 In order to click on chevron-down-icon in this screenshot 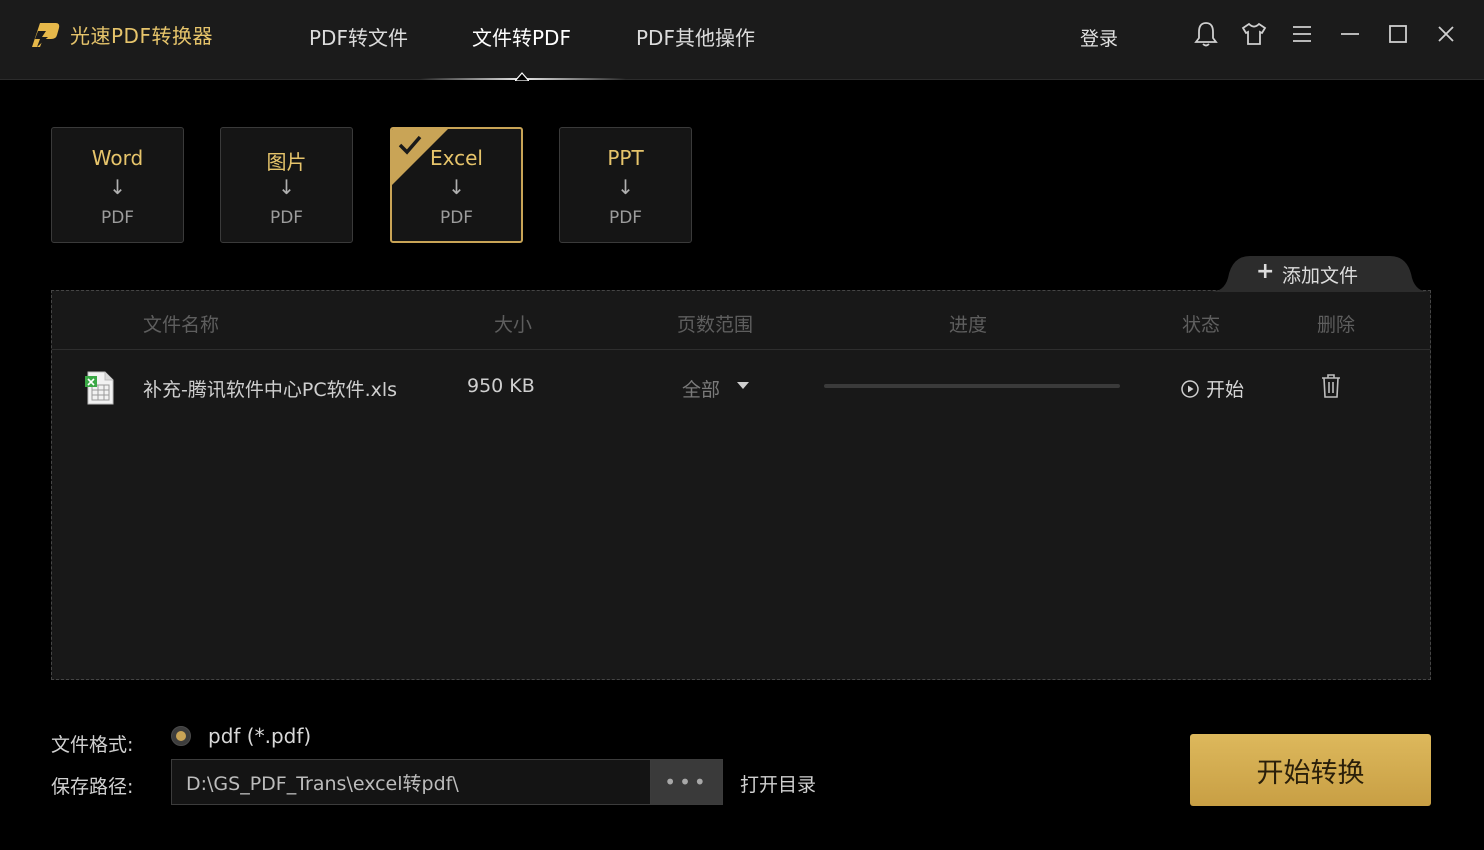, I will do `click(743, 385)`.